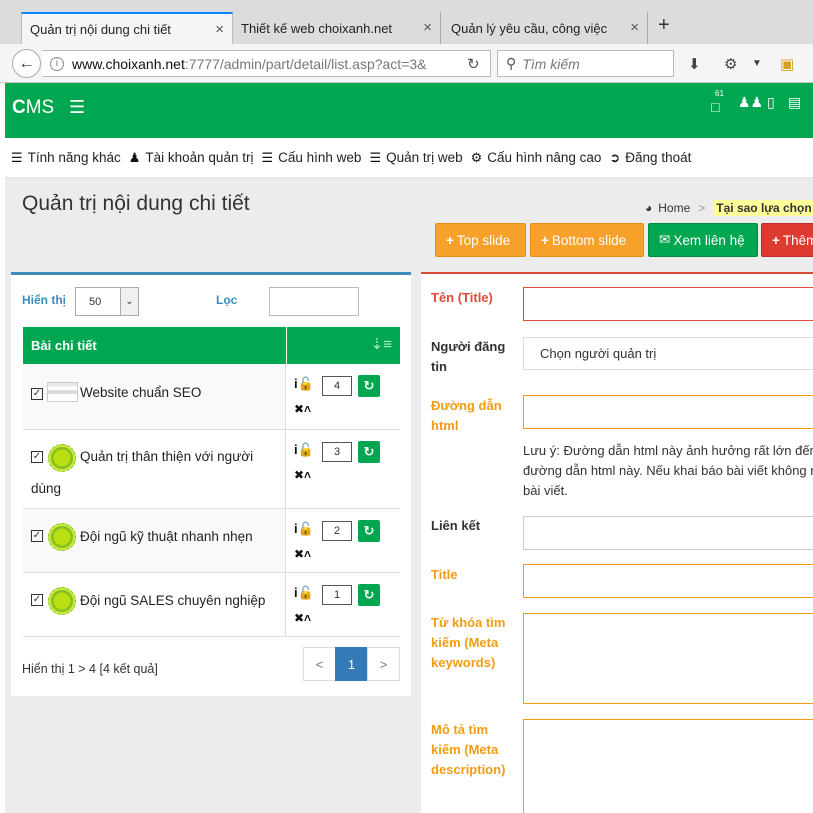 This screenshot has width=813, height=813. I want to click on chevron-down-icon: ▼, so click(757, 63).